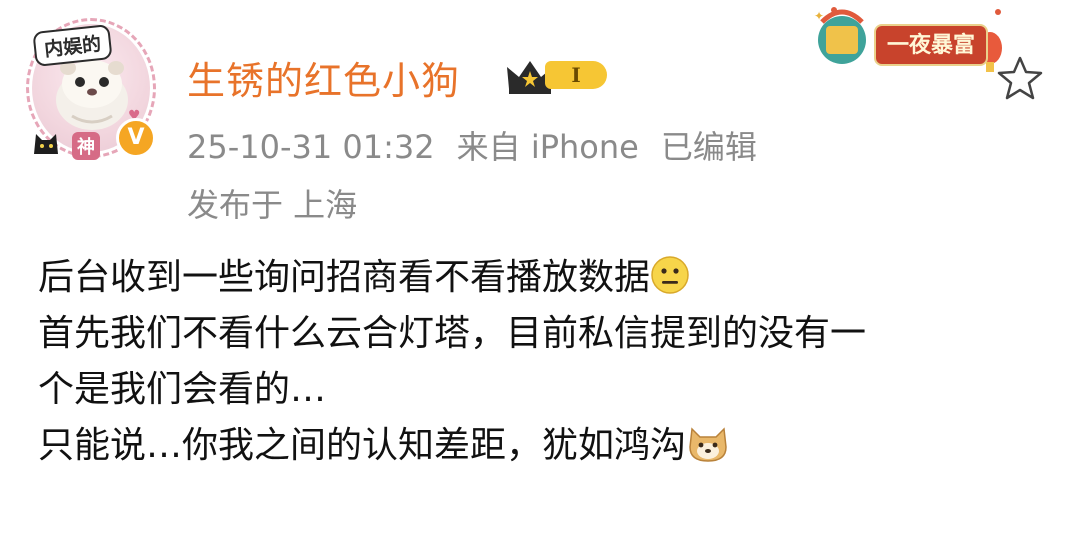 The image size is (1080, 544). What do you see at coordinates (46, 144) in the screenshot?
I see `black-cat-icon` at bounding box center [46, 144].